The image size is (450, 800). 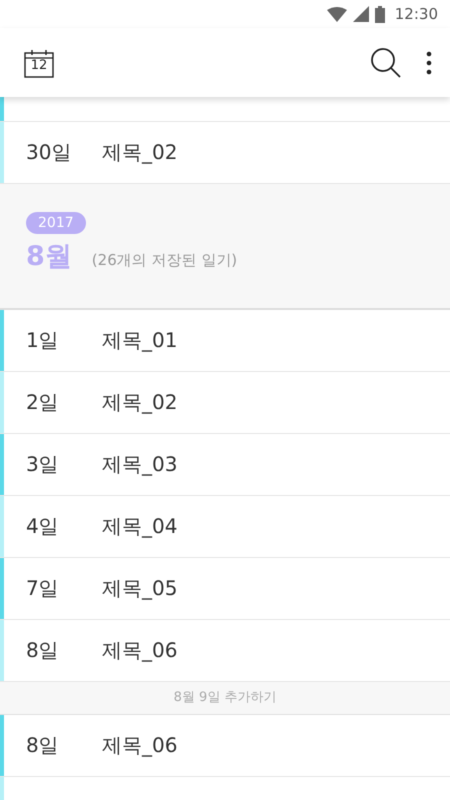 What do you see at coordinates (416, 14) in the screenshot?
I see `status-time: 12:30` at bounding box center [416, 14].